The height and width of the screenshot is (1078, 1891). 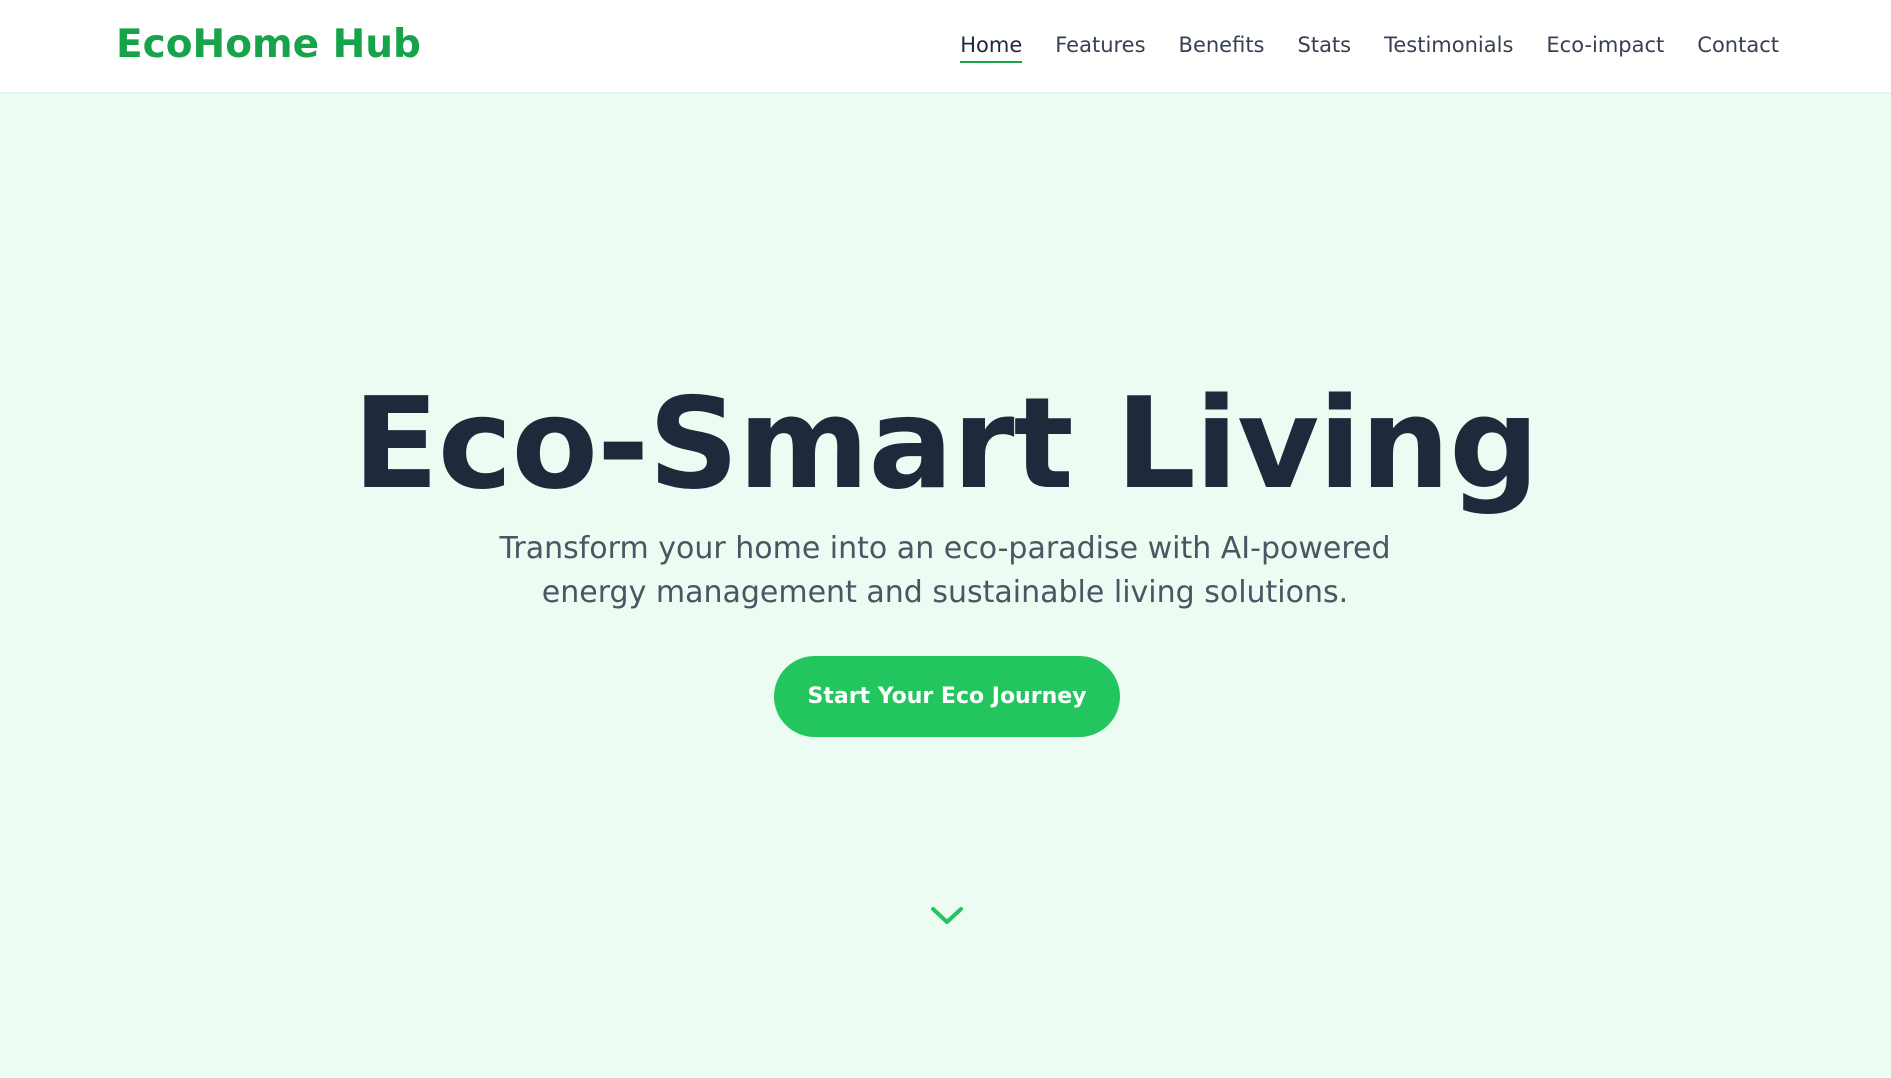 I want to click on hero-title: Eco-Smart Living, so click(x=946, y=443).